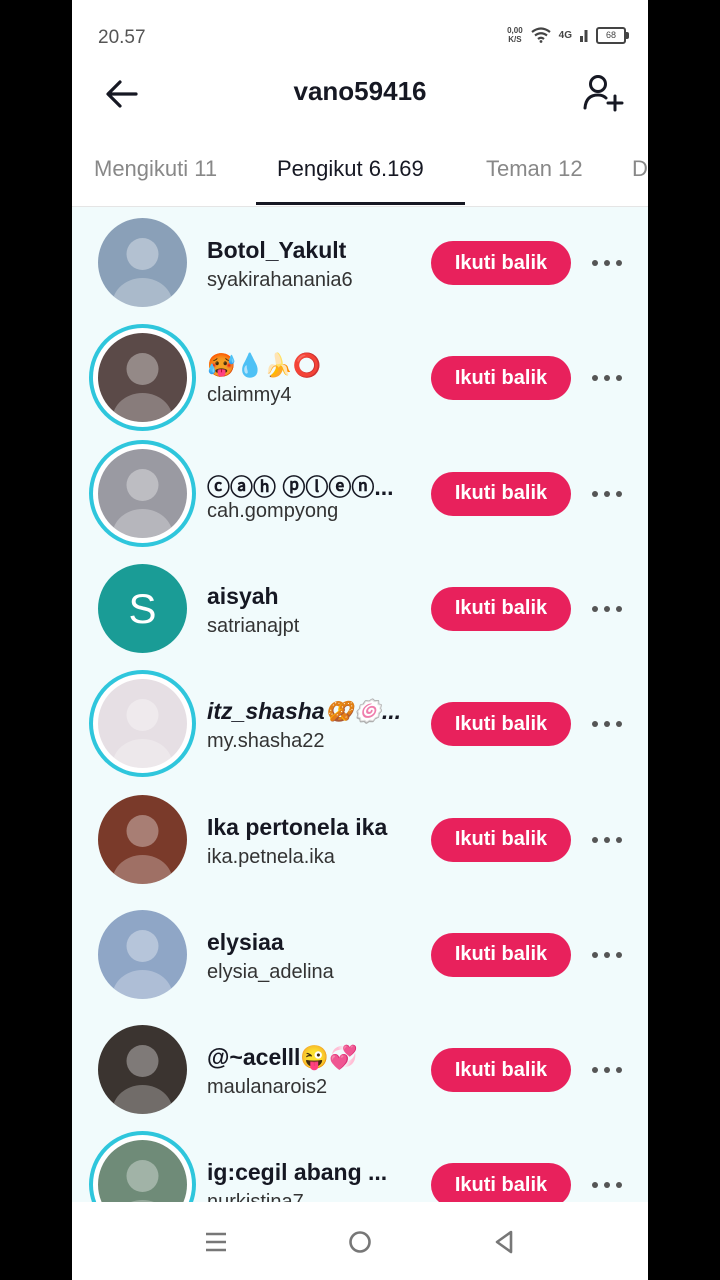  Describe the element at coordinates (155, 169) in the screenshot. I see `tab-following: Mengikuti 11` at that location.